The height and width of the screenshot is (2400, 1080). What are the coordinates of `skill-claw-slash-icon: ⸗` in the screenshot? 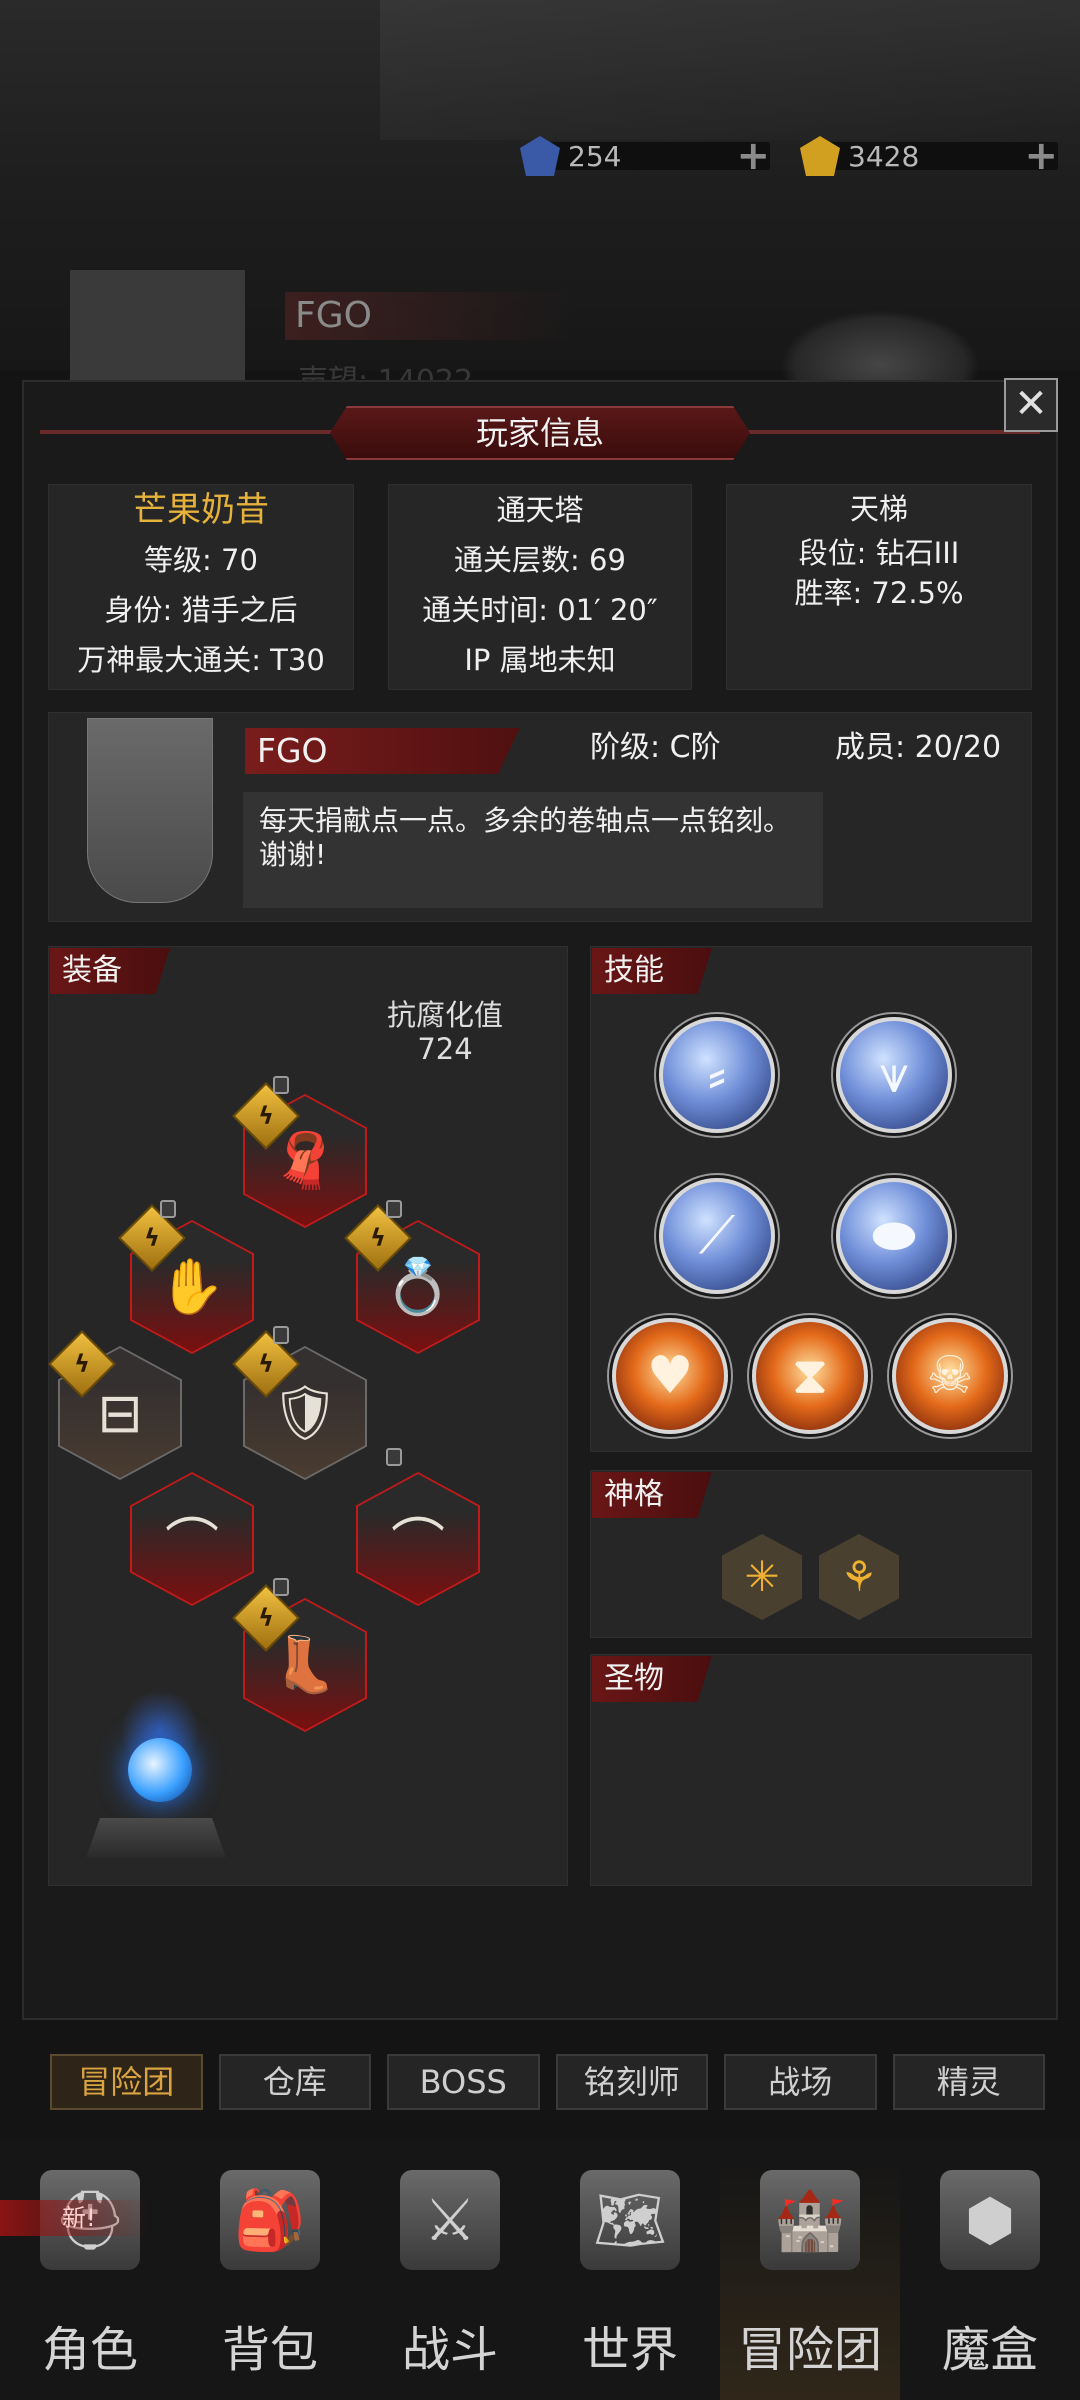 It's located at (717, 1075).